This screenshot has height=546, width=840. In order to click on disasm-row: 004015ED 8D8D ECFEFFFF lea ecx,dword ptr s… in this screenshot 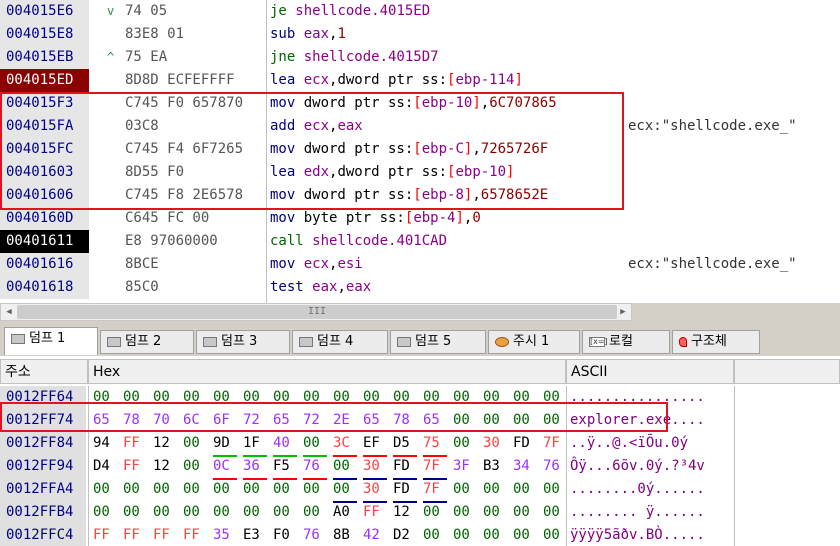, I will do `click(420, 80)`.